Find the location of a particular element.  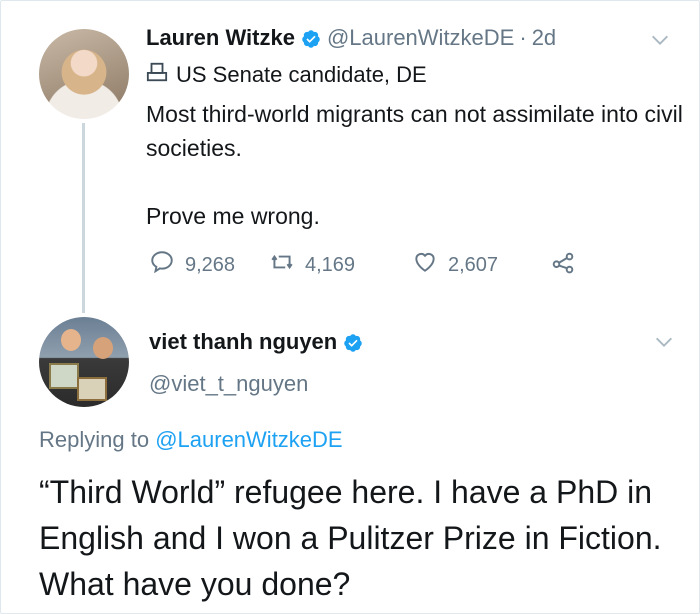

author-name: viet thanh nguyen is located at coordinates (243, 342).